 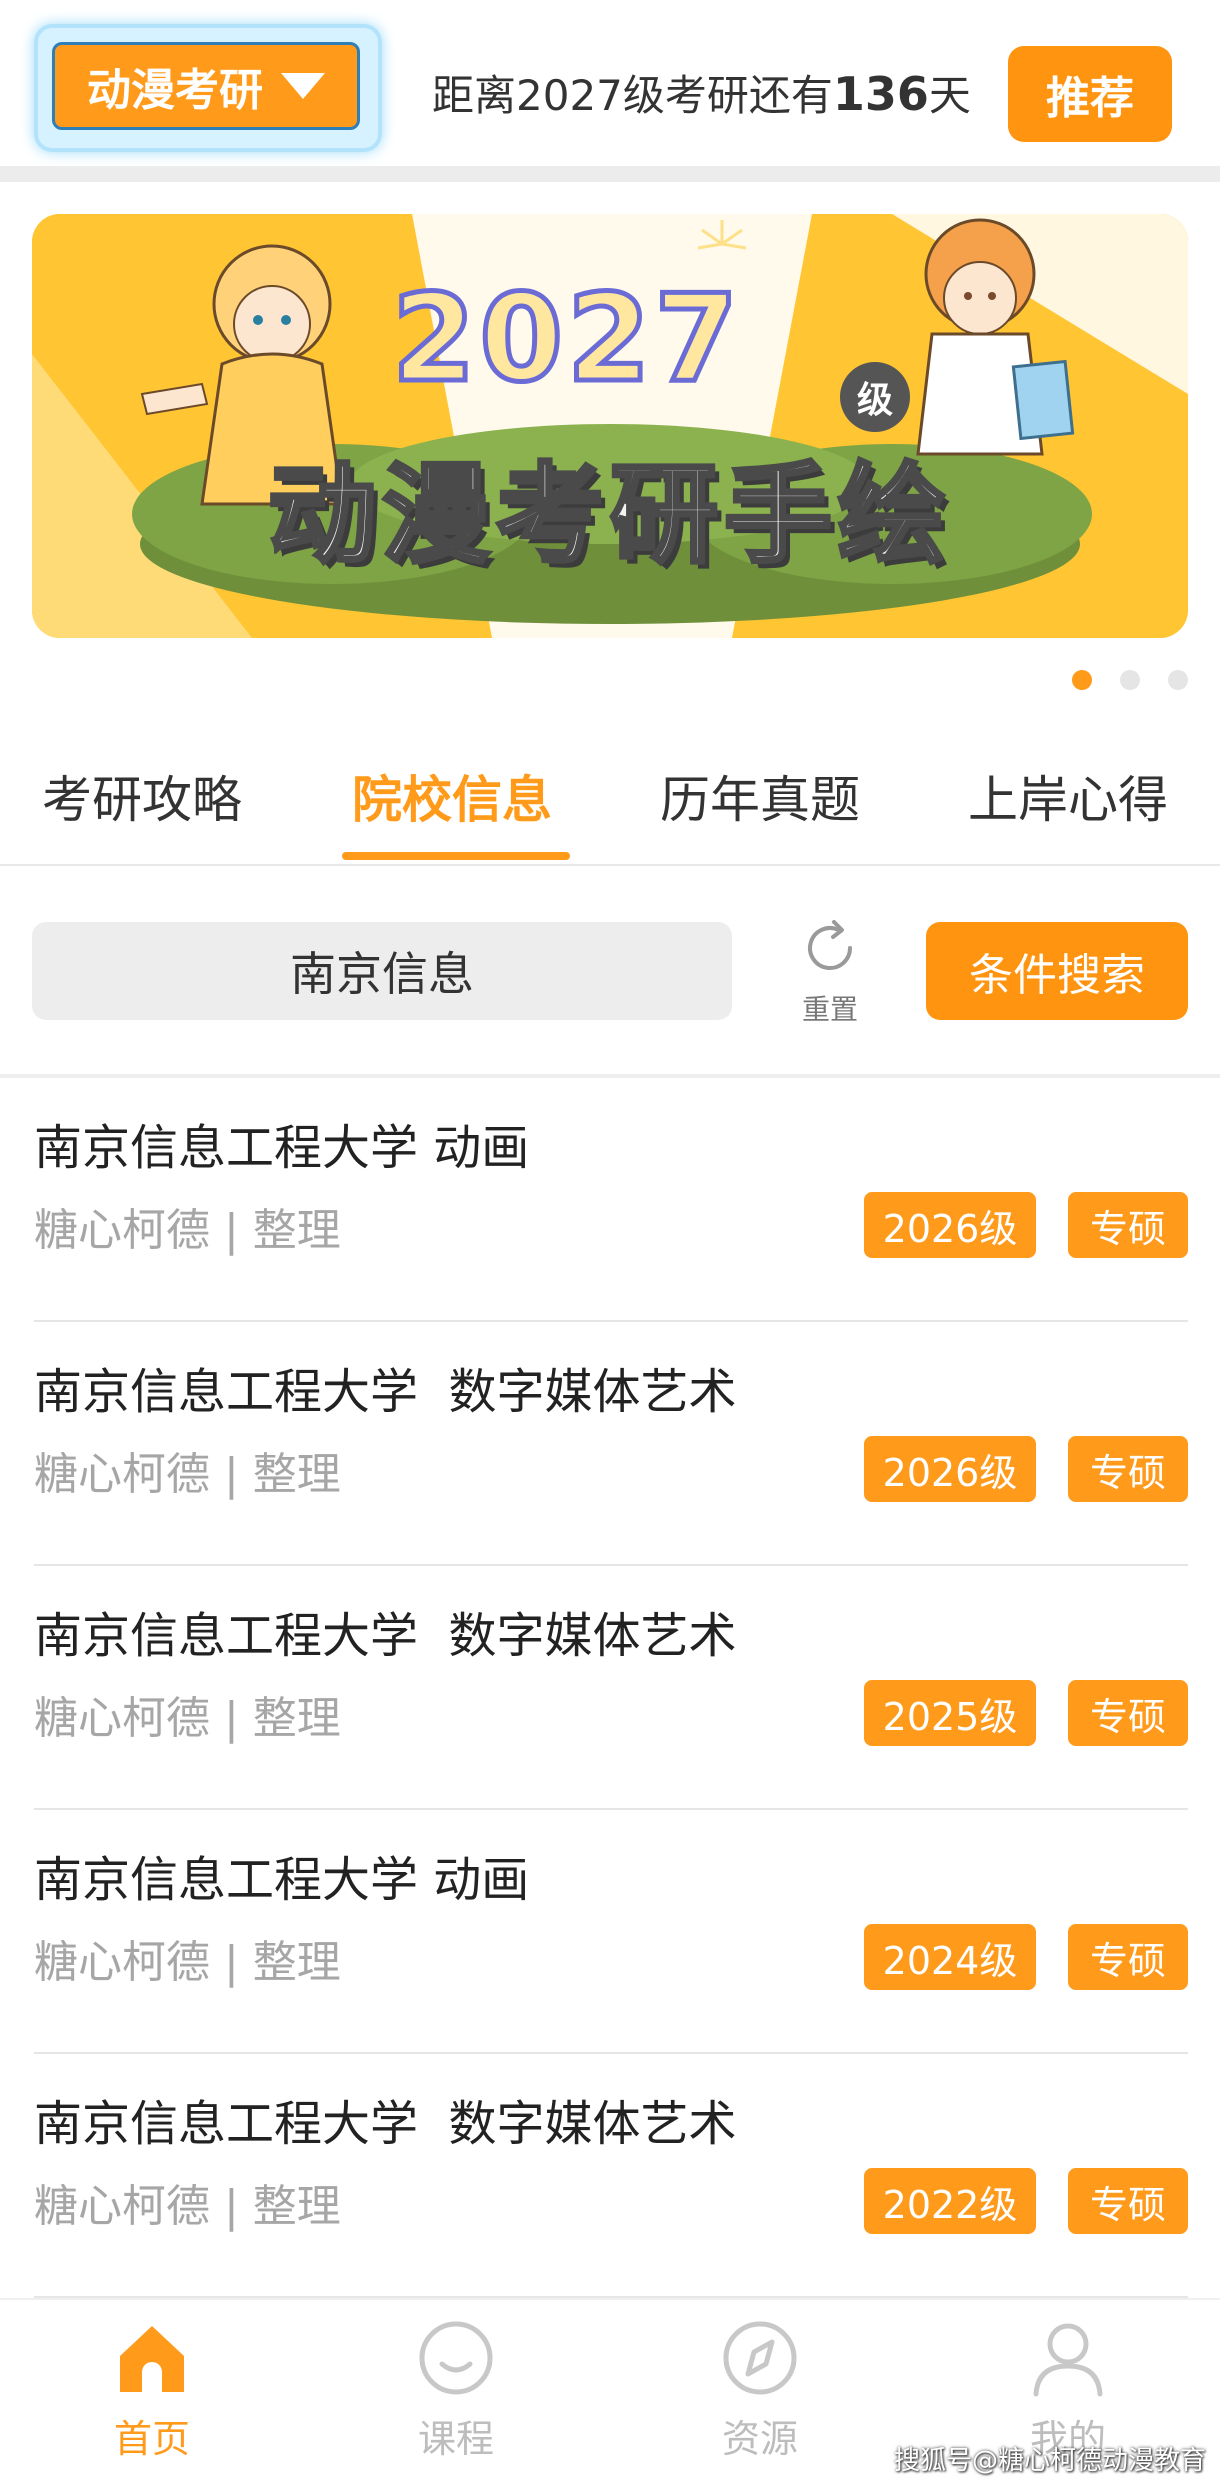 What do you see at coordinates (875, 397) in the screenshot?
I see `banner-level-badge: 级` at bounding box center [875, 397].